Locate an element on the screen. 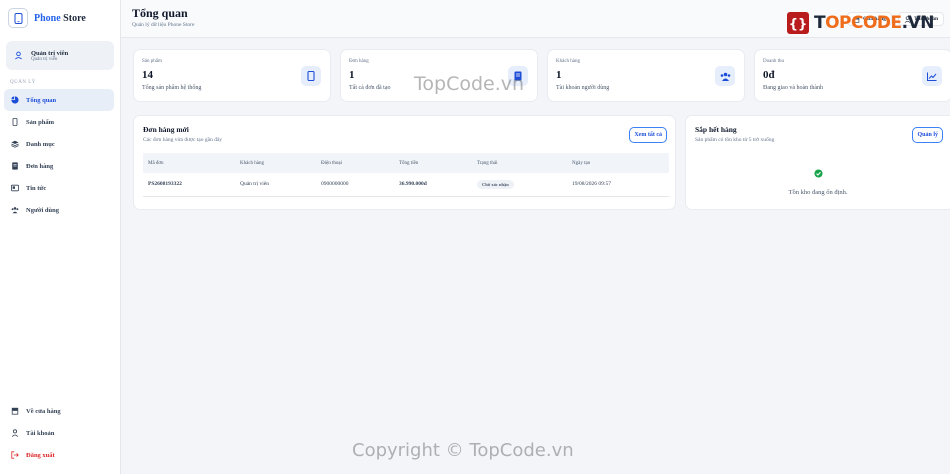 The height and width of the screenshot is (474, 950). watermark-mid: TopCode.vn is located at coordinates (469, 84).